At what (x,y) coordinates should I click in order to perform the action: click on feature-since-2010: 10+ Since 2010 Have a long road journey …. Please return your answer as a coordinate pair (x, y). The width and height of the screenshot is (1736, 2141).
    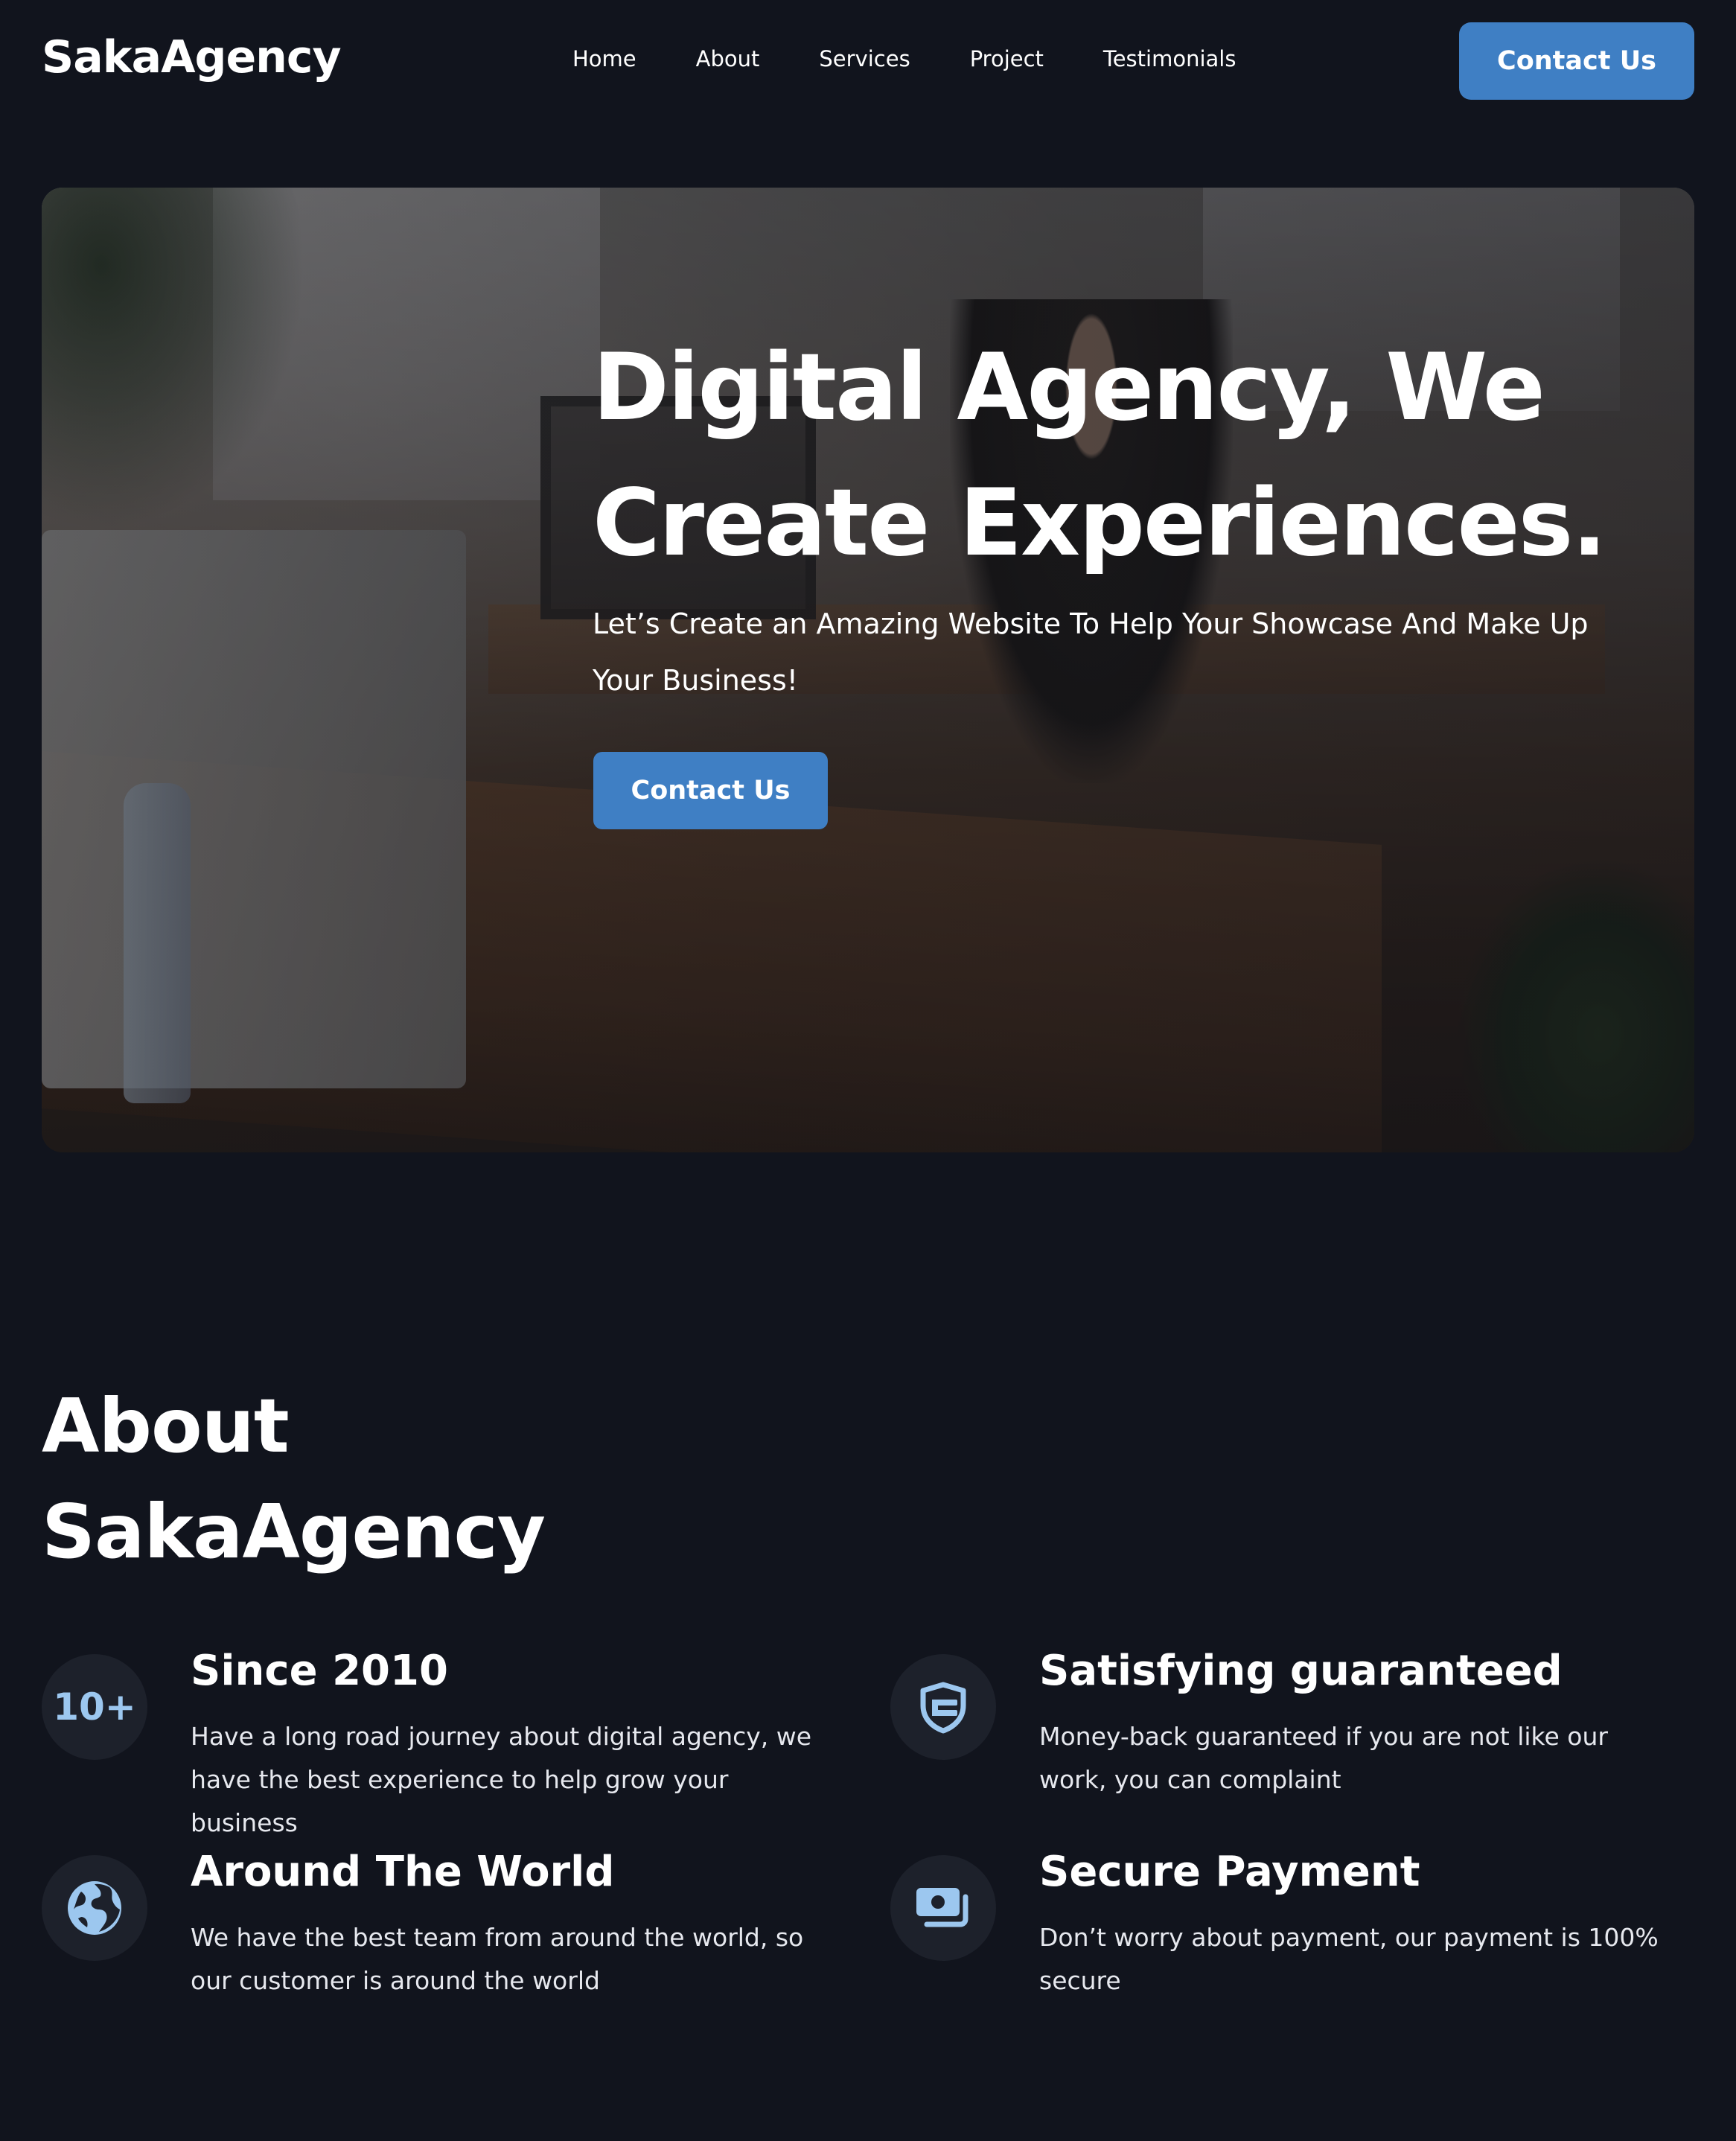
    Looking at the image, I should click on (429, 1742).